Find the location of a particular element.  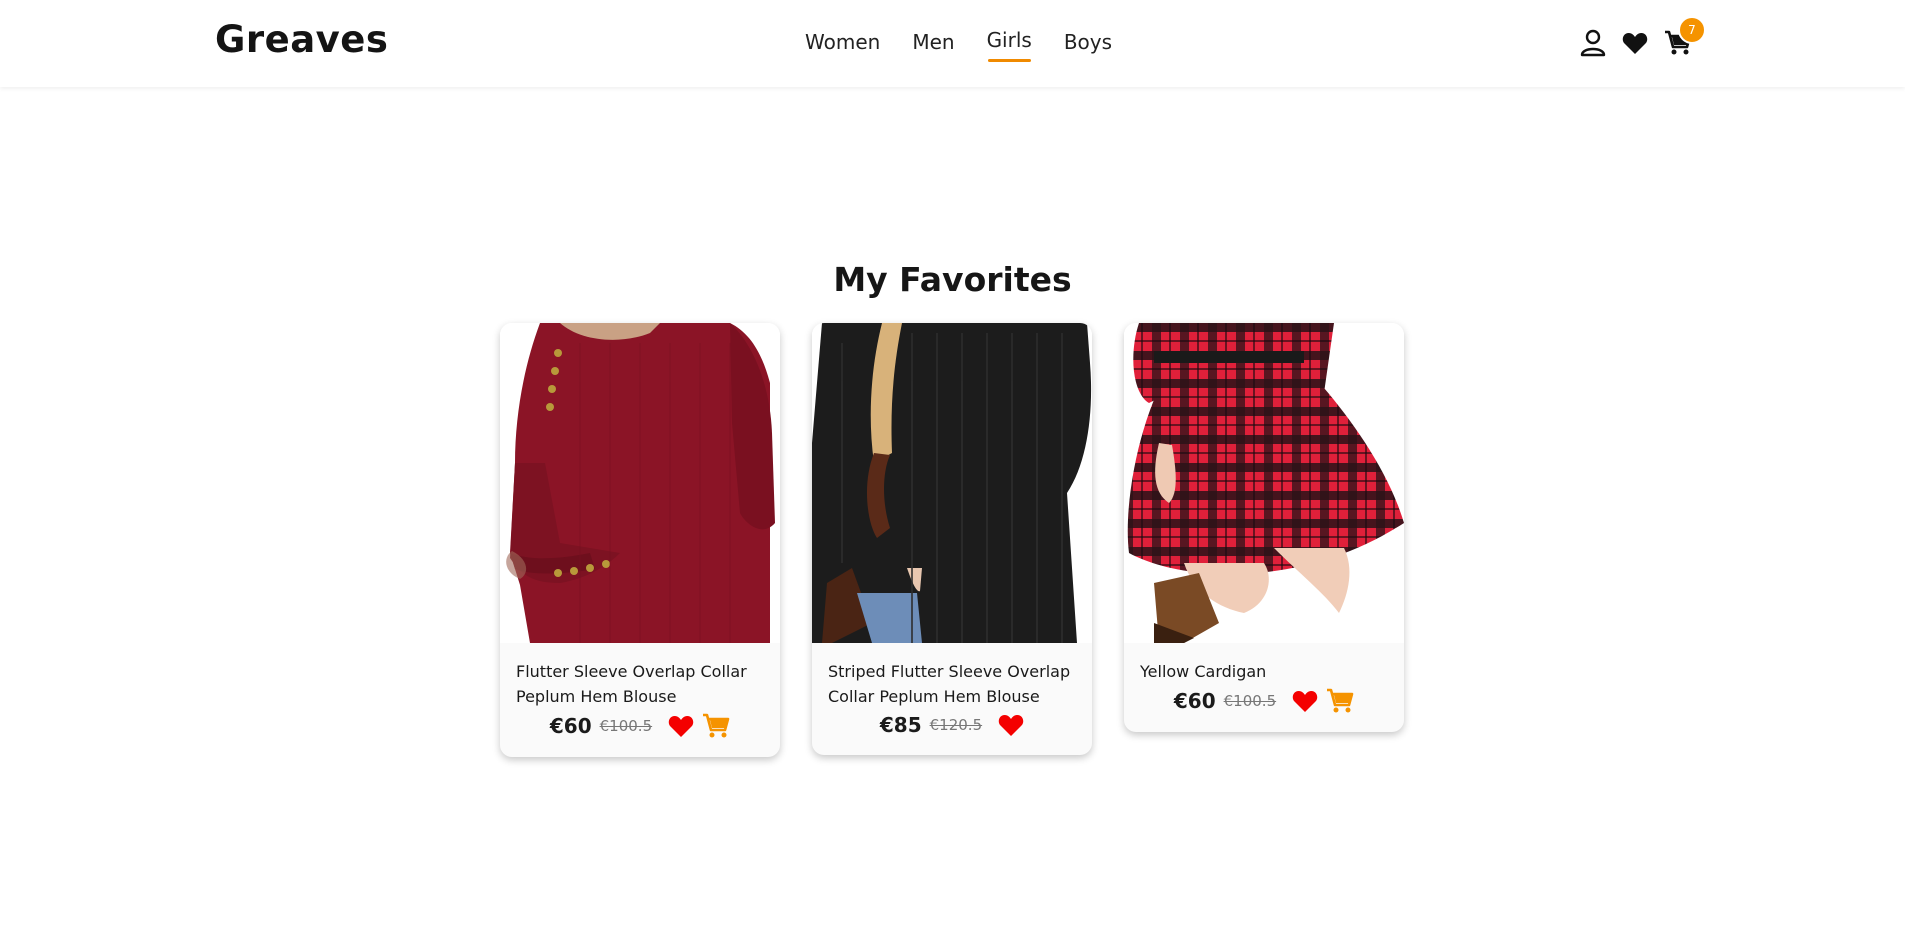

site-header: Greaves Women Men Girls Boys 7 is located at coordinates (952, 43).